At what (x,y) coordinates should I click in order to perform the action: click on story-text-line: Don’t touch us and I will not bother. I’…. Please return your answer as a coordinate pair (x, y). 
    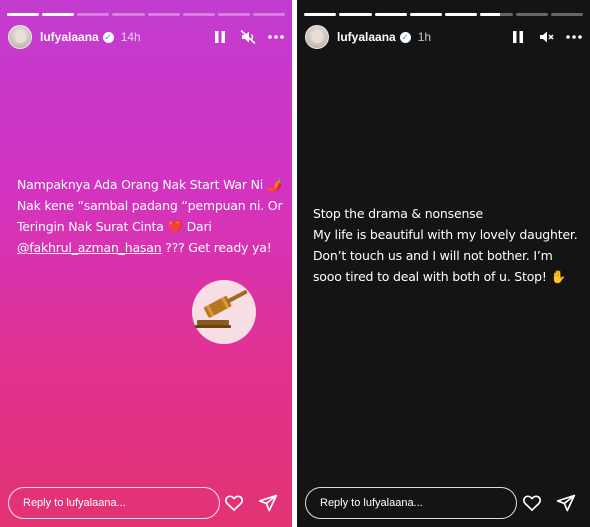
    Looking at the image, I should click on (433, 255).